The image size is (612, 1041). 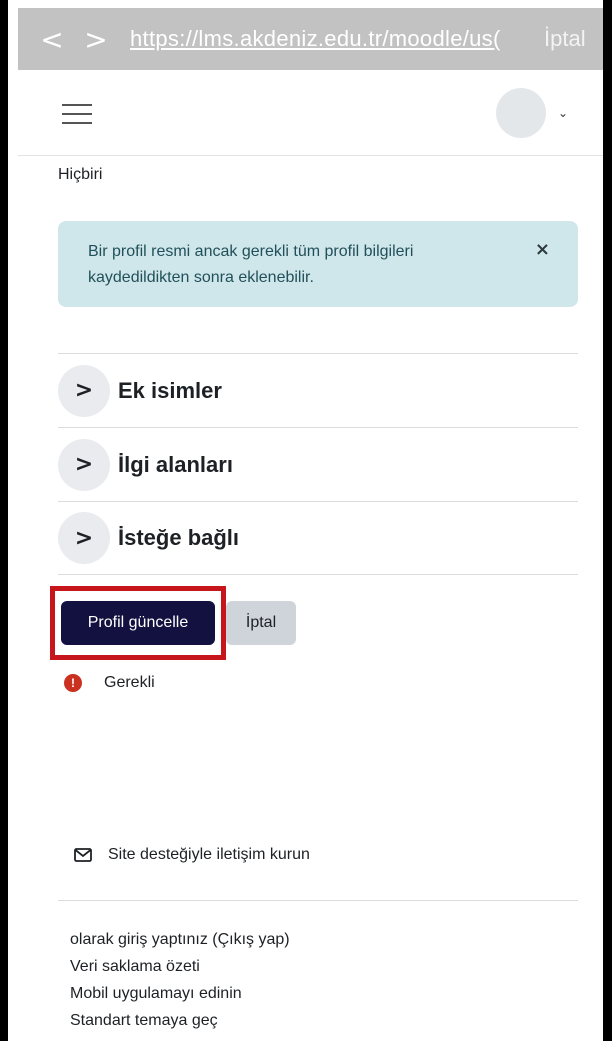 What do you see at coordinates (83, 855) in the screenshot?
I see `envelope-icon` at bounding box center [83, 855].